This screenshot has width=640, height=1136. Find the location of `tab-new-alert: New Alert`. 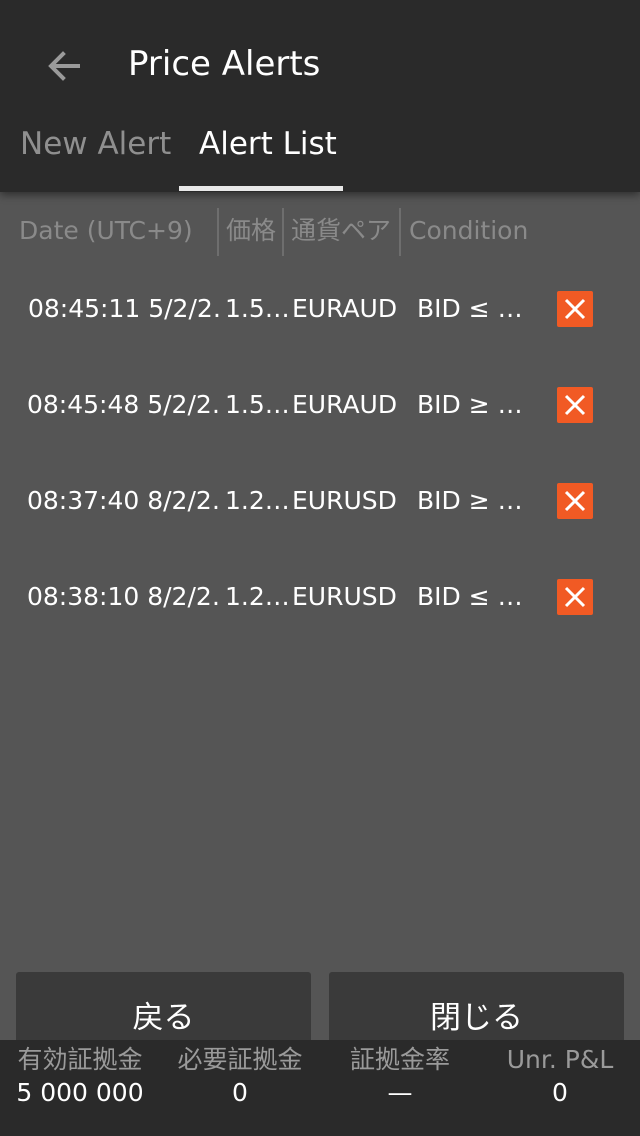

tab-new-alert: New Alert is located at coordinates (95, 144).